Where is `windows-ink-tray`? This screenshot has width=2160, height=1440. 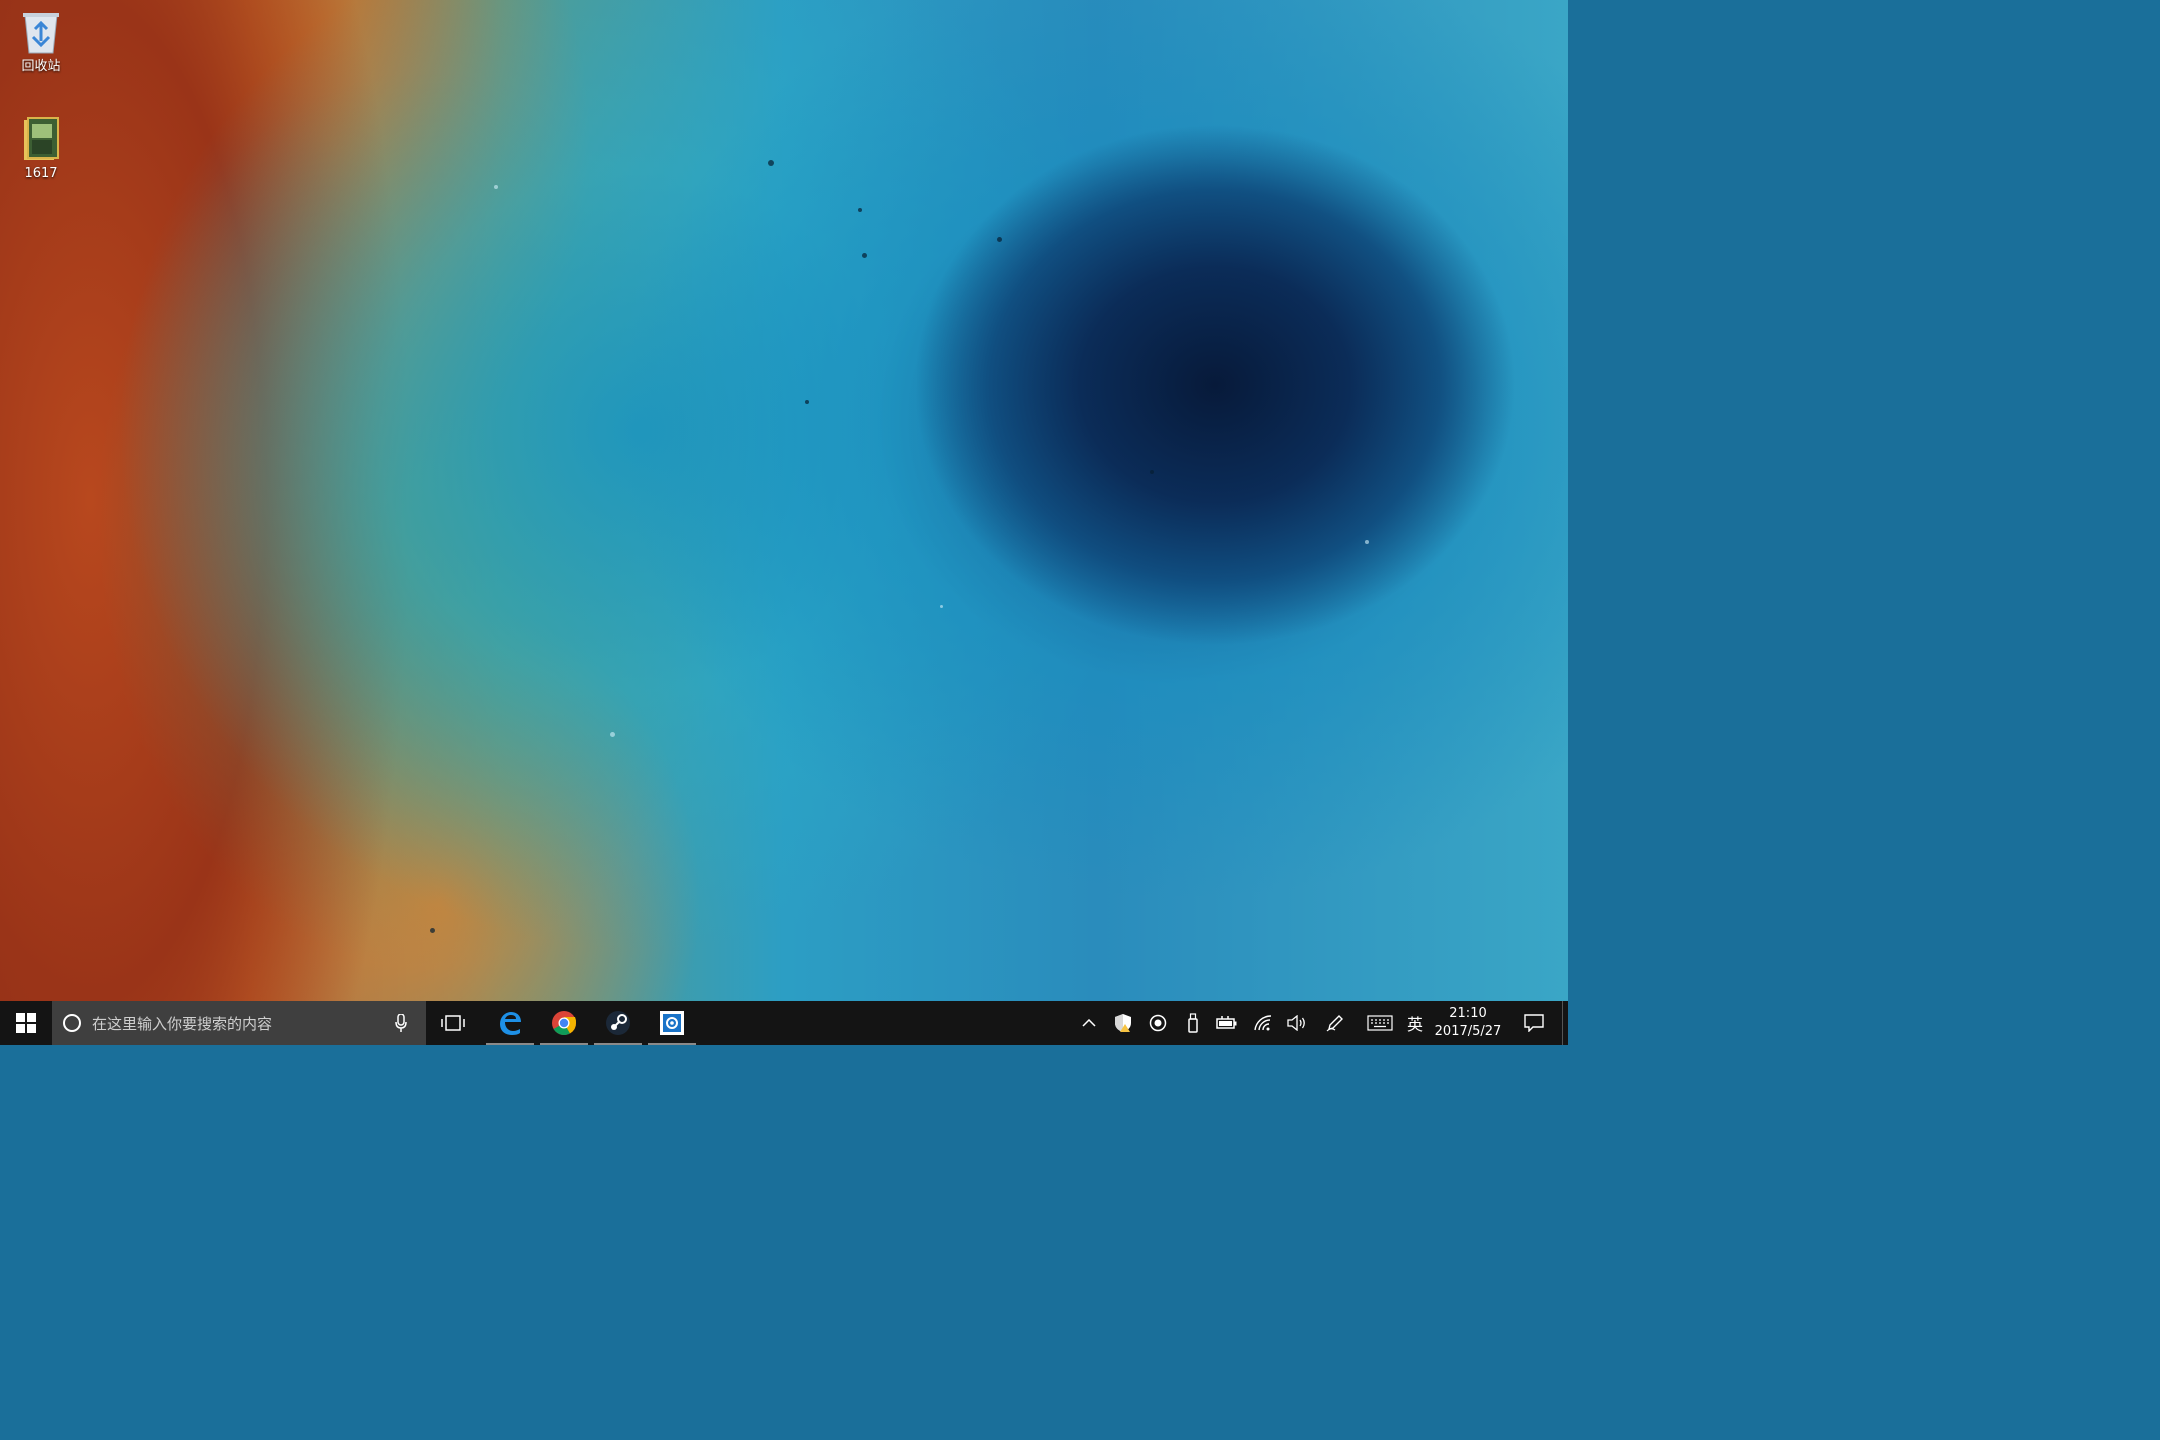 windows-ink-tray is located at coordinates (1335, 1023).